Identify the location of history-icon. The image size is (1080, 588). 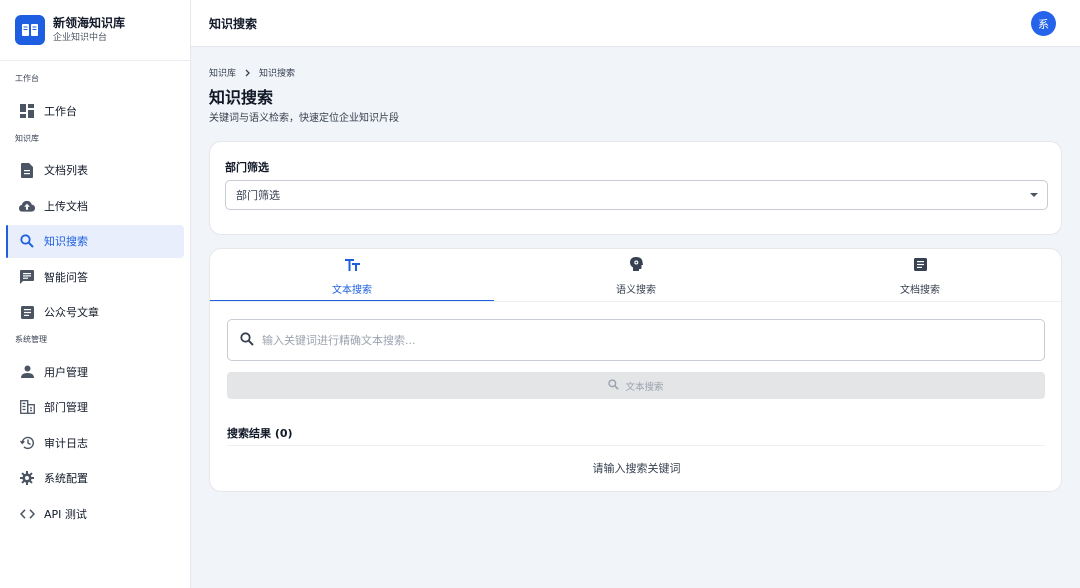
(27, 443).